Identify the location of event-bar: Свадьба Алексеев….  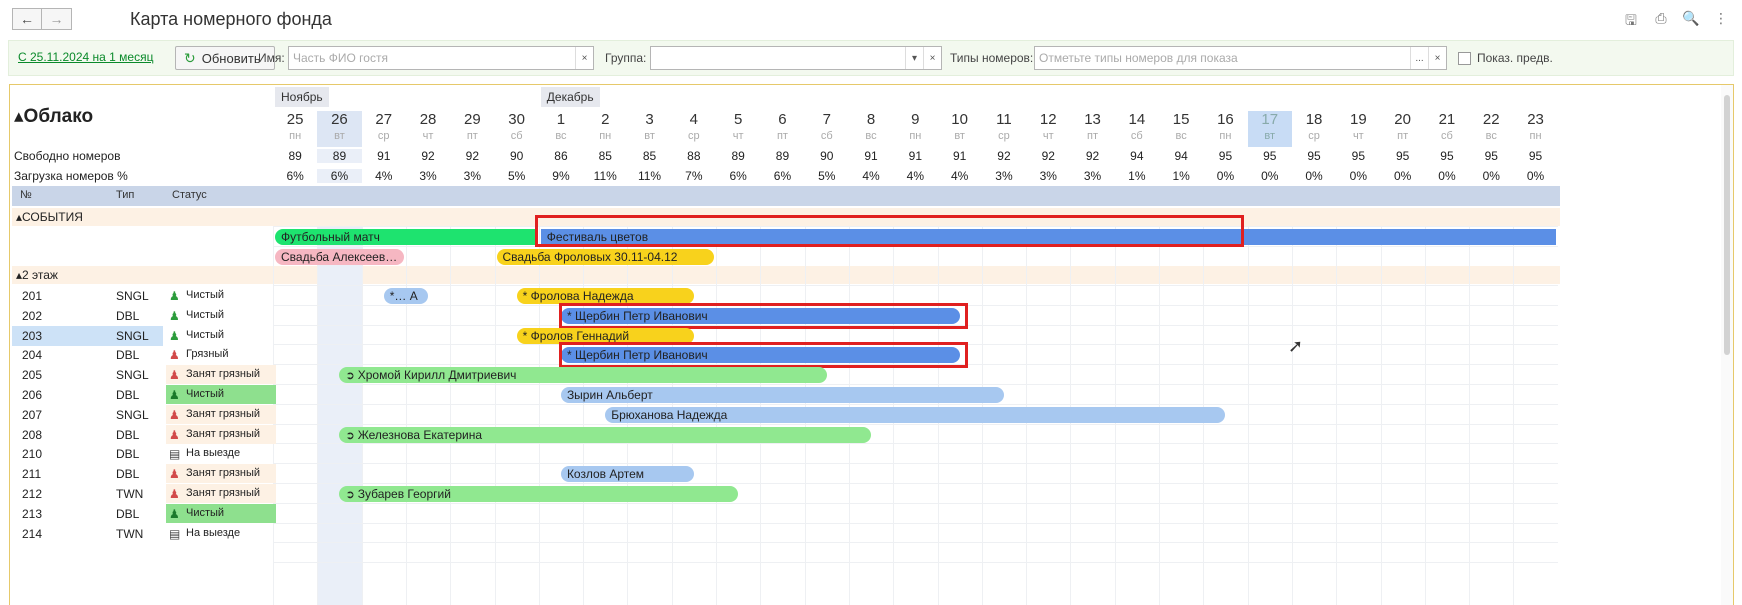
(339, 257).